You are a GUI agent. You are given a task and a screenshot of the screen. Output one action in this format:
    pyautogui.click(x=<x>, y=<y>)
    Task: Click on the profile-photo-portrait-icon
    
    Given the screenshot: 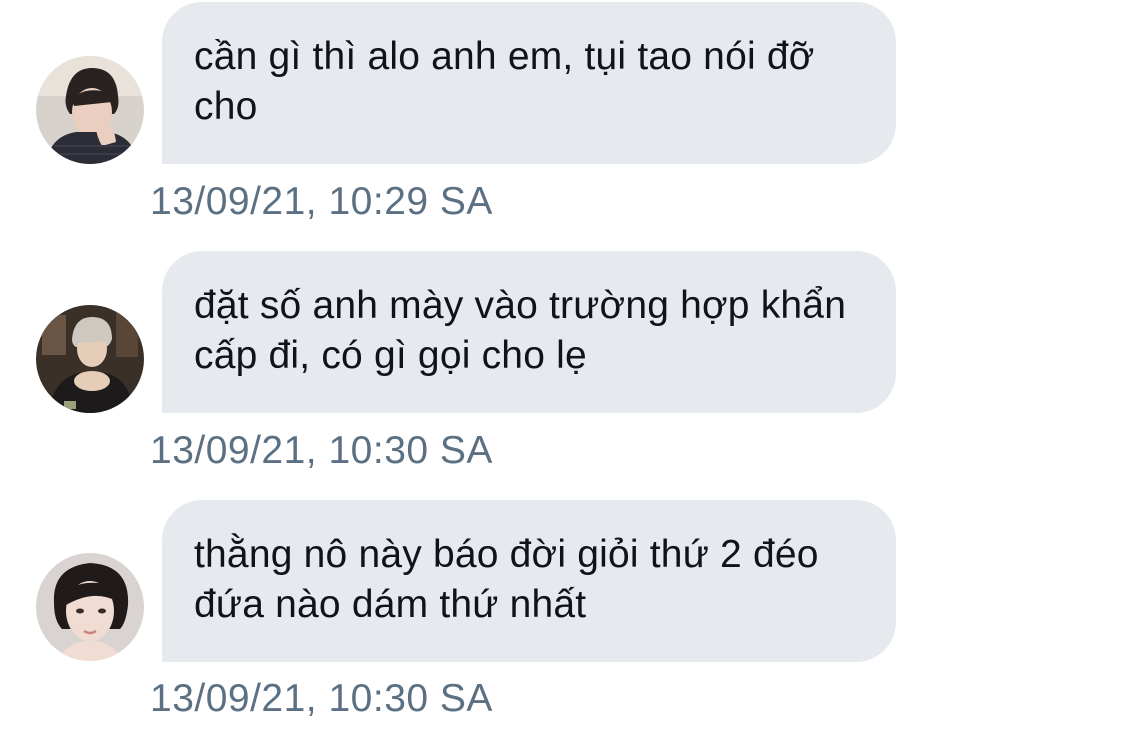 What is the action you would take?
    pyautogui.click(x=90, y=607)
    